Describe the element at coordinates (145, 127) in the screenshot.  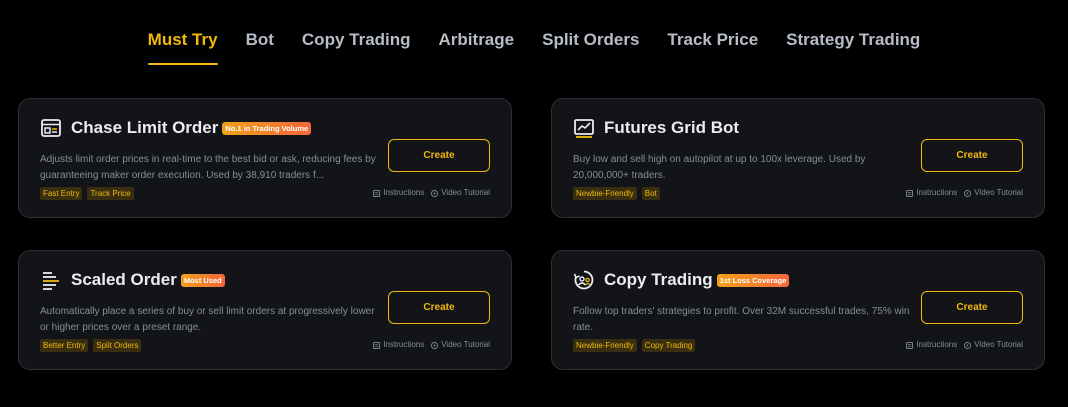
I see `card-title: Chase Limit Order` at that location.